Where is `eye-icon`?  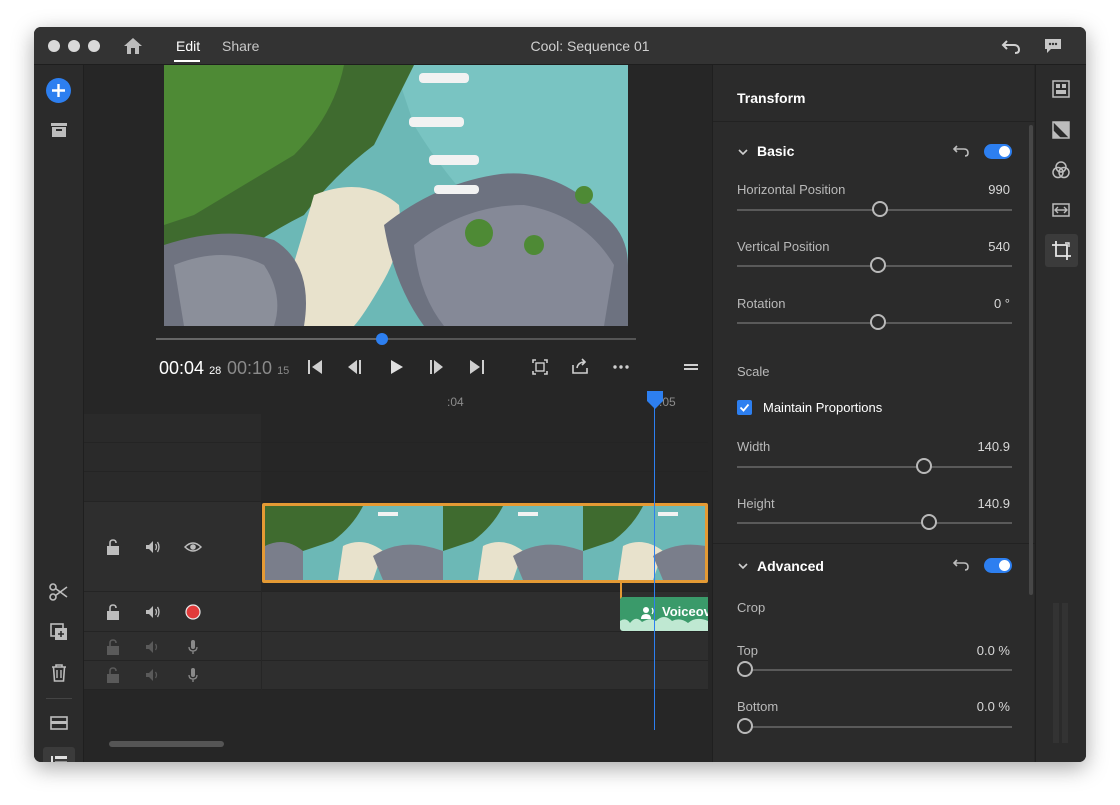
eye-icon is located at coordinates (193, 547).